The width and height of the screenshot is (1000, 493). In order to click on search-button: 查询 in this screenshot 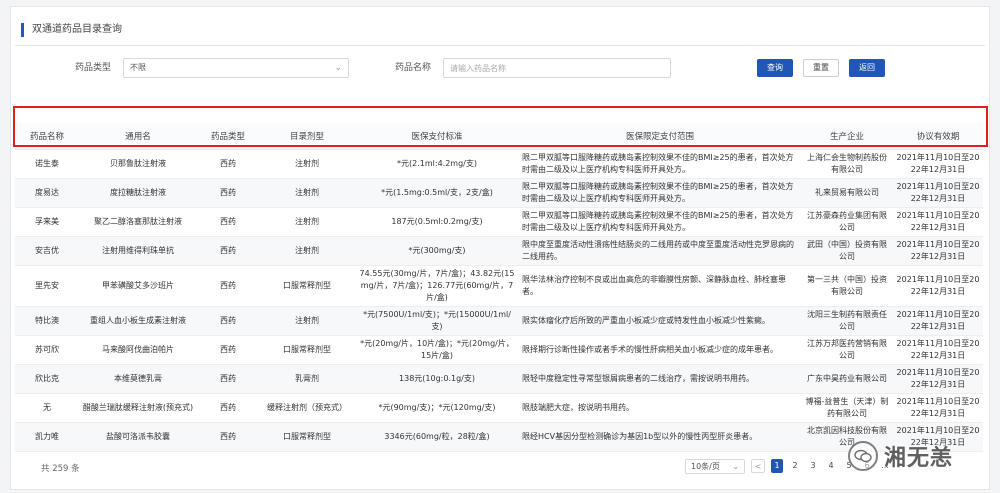, I will do `click(775, 68)`.